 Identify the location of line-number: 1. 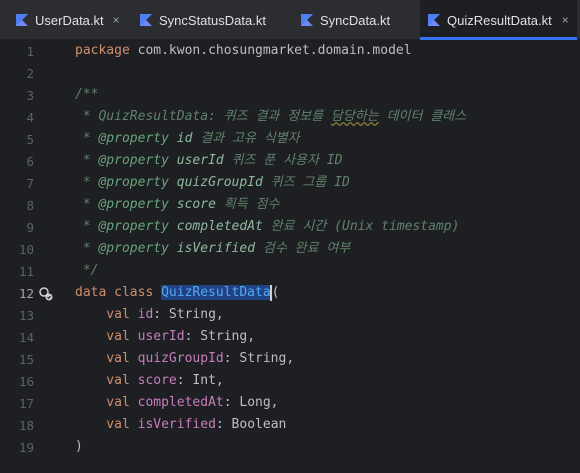
(30, 51).